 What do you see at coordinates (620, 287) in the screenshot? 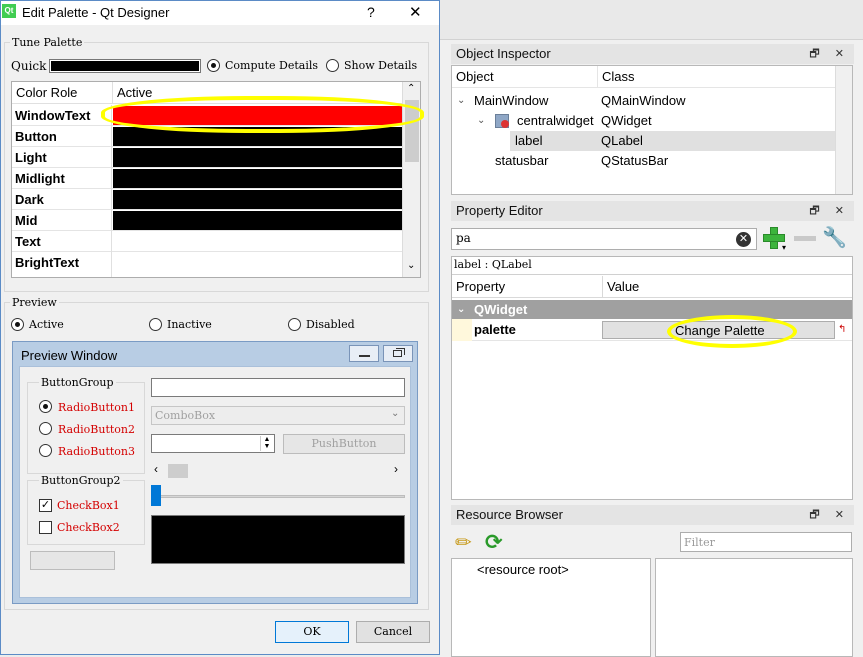
I see `header-value: Value` at bounding box center [620, 287].